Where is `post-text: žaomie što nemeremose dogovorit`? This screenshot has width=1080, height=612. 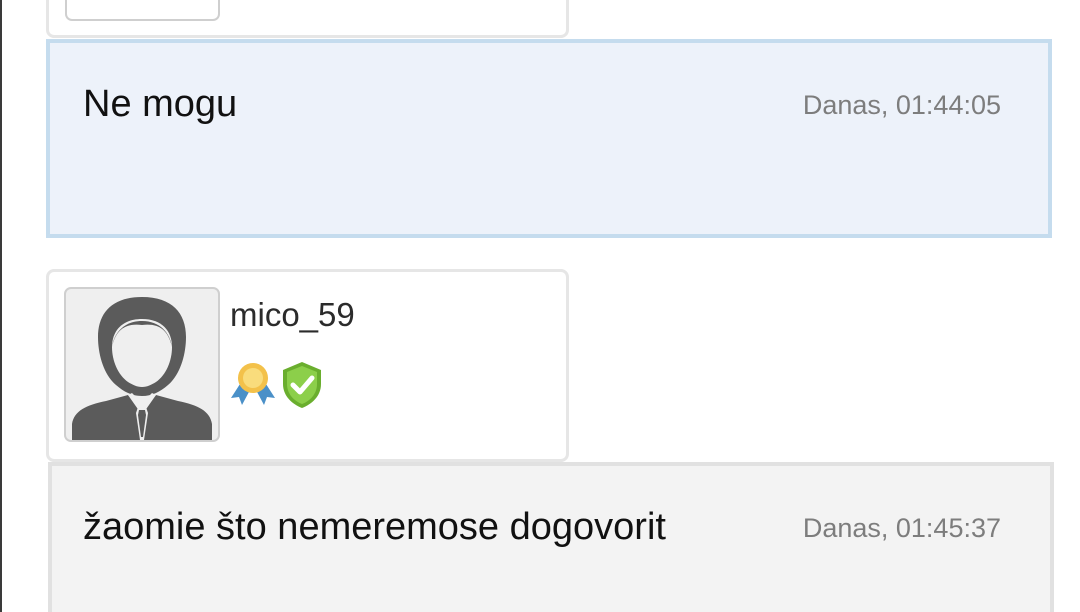 post-text: žaomie što nemeremose dogovorit is located at coordinates (374, 527).